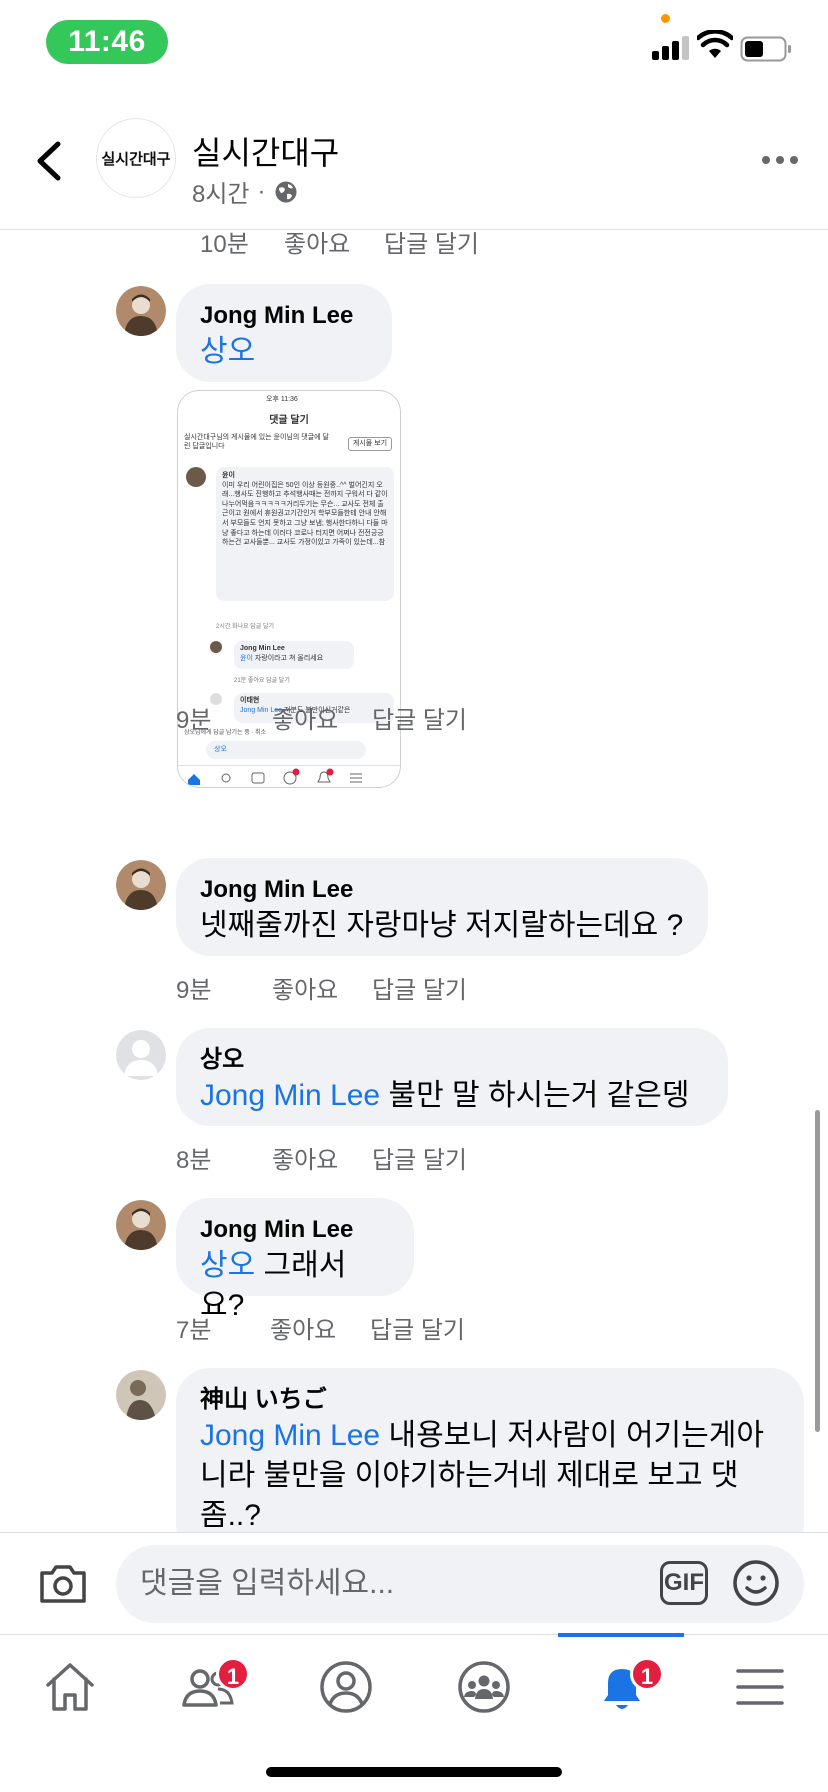 This screenshot has height=1792, width=828. I want to click on comment-meta: 8분 좋아요 답글 달기, so click(321, 1157).